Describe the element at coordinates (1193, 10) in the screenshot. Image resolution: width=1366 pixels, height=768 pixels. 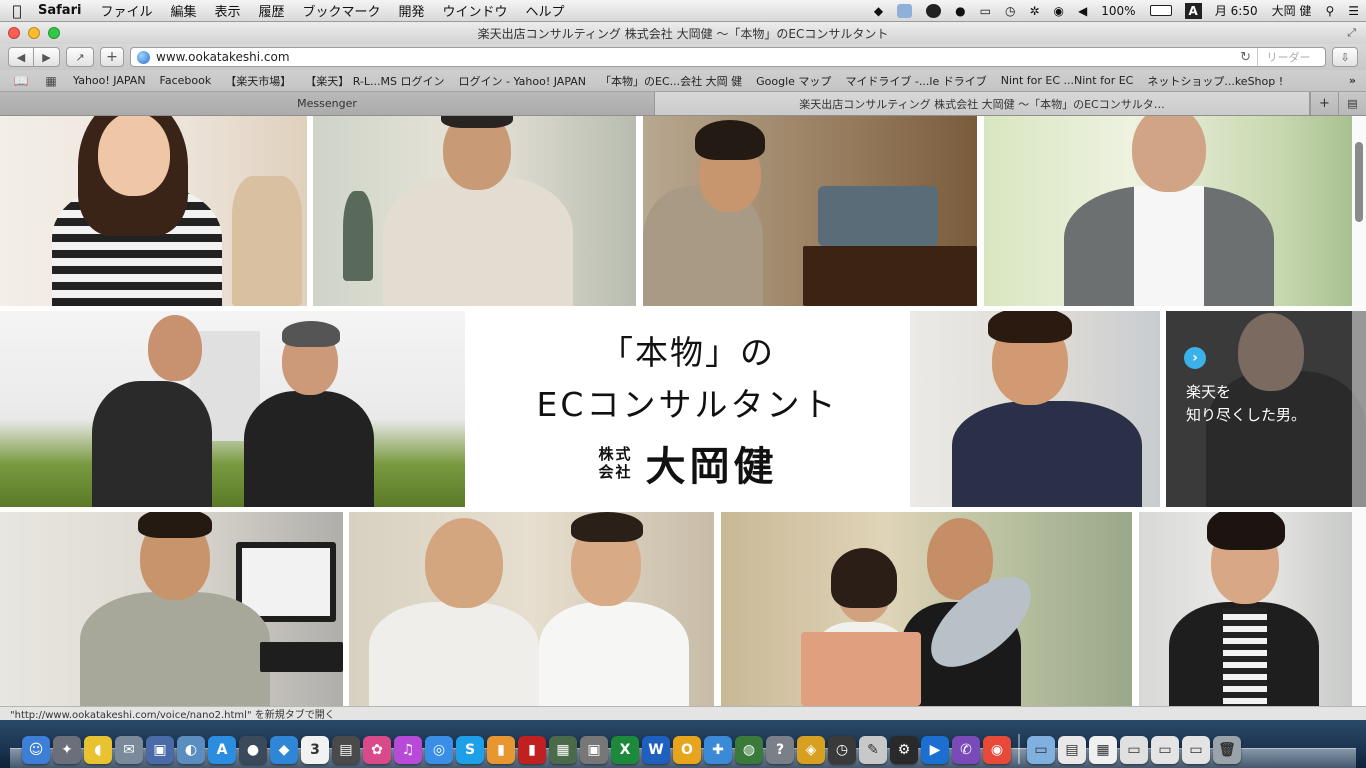
I see `input-method-icon: A` at that location.